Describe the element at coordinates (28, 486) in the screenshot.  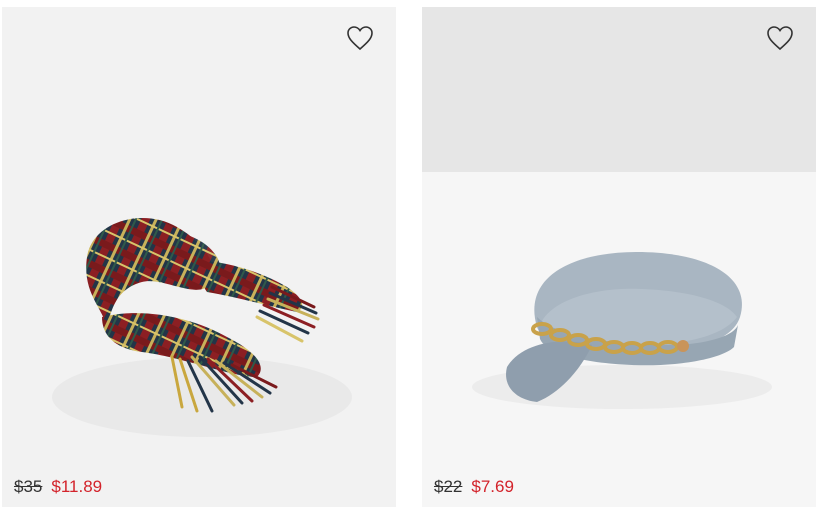
I see `original-price: $35` at that location.